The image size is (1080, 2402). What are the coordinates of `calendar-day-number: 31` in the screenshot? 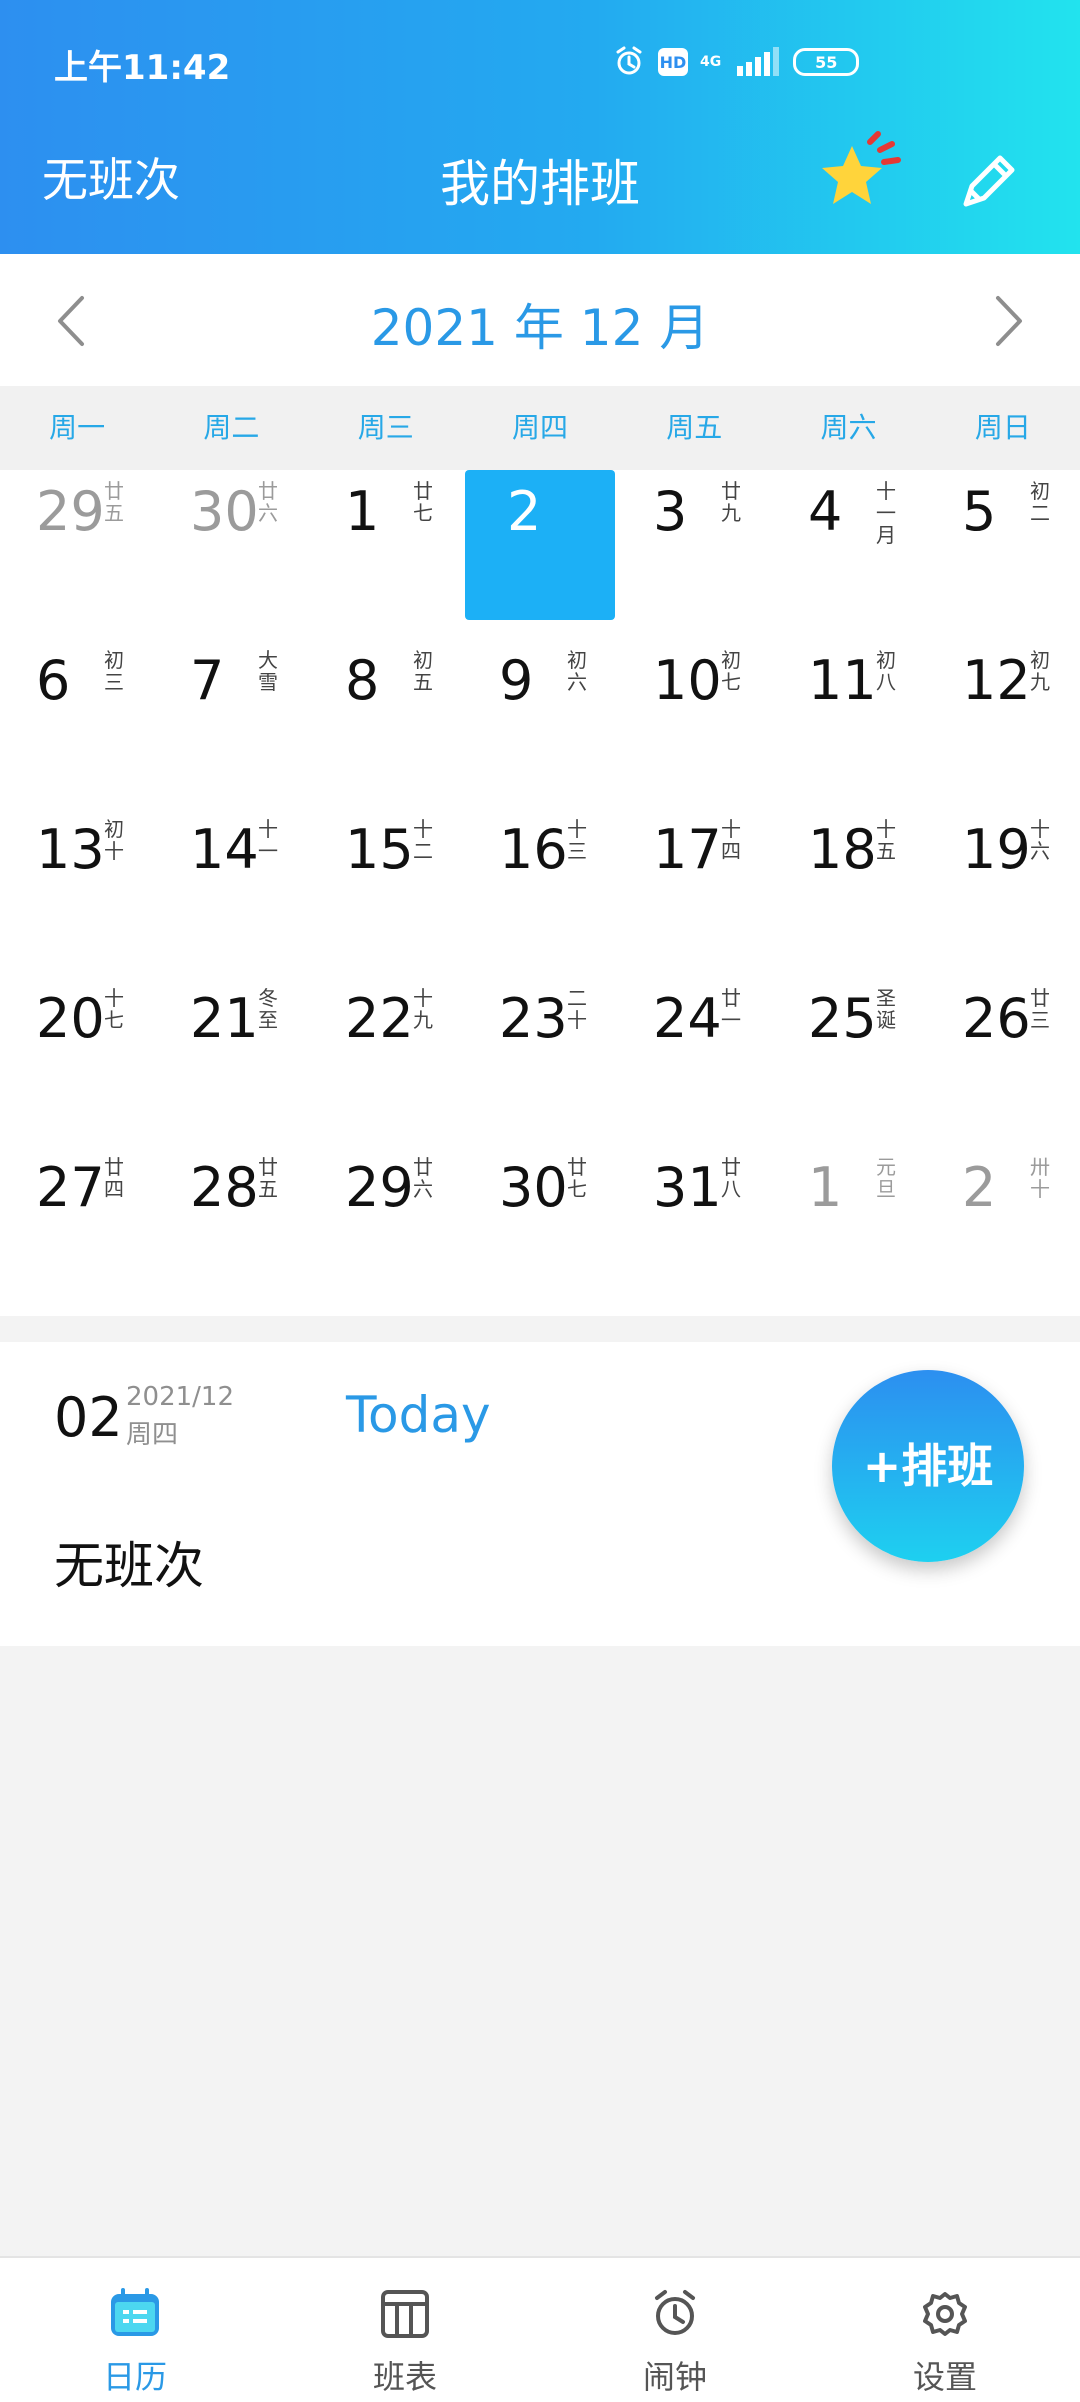 It's located at (687, 1187).